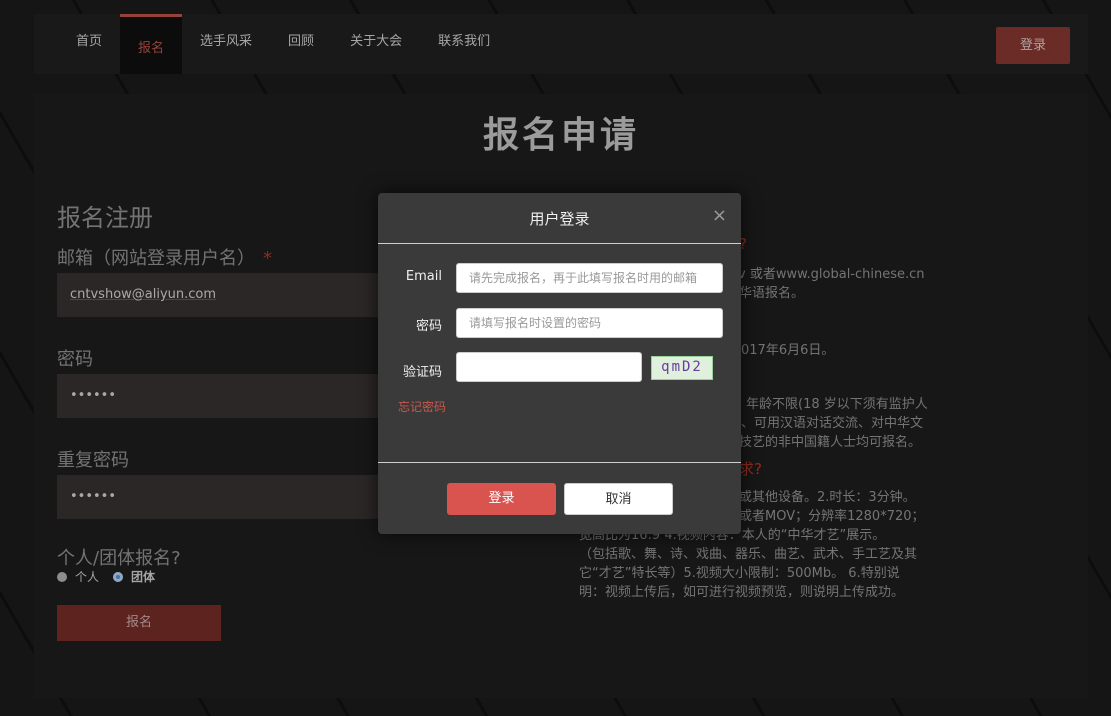 The width and height of the screenshot is (1111, 716). Describe the element at coordinates (618, 499) in the screenshot. I see `modal-cancel-button: 取消` at that location.